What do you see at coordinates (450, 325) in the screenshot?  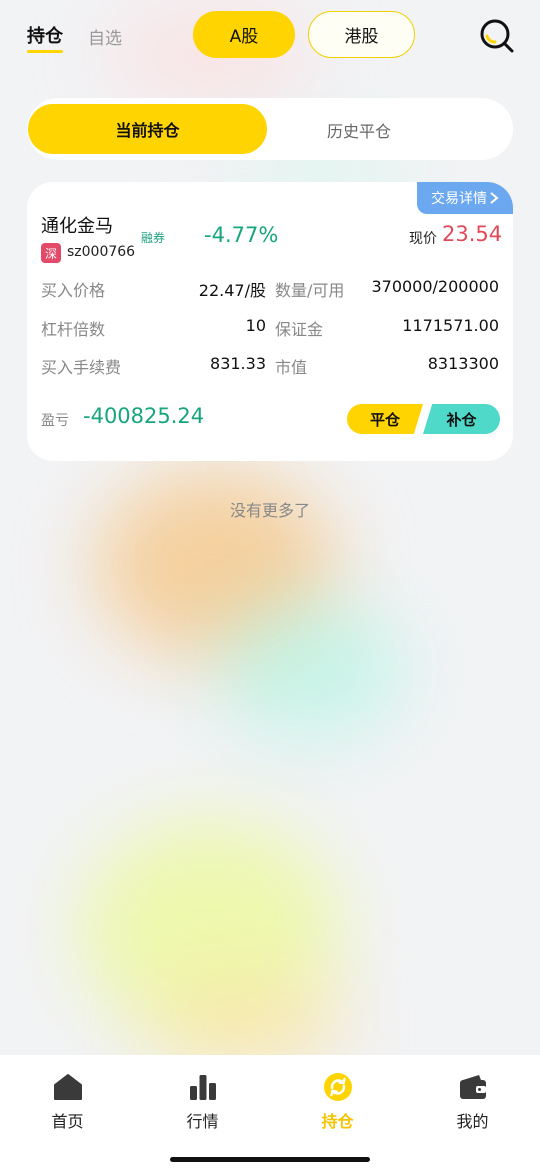 I see `deposit-value: 1171571.00` at bounding box center [450, 325].